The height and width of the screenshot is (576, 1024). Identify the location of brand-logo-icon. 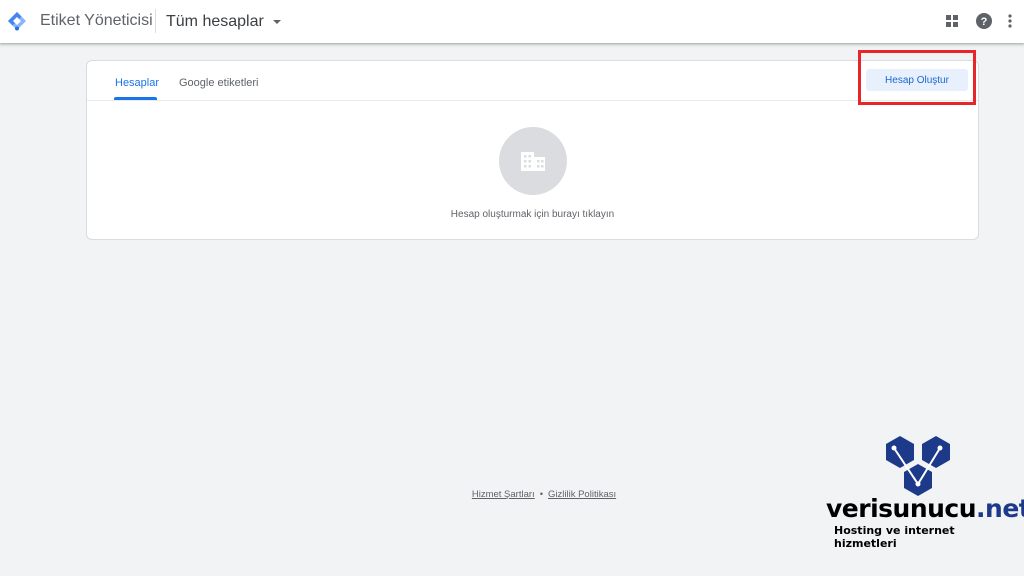
(918, 466).